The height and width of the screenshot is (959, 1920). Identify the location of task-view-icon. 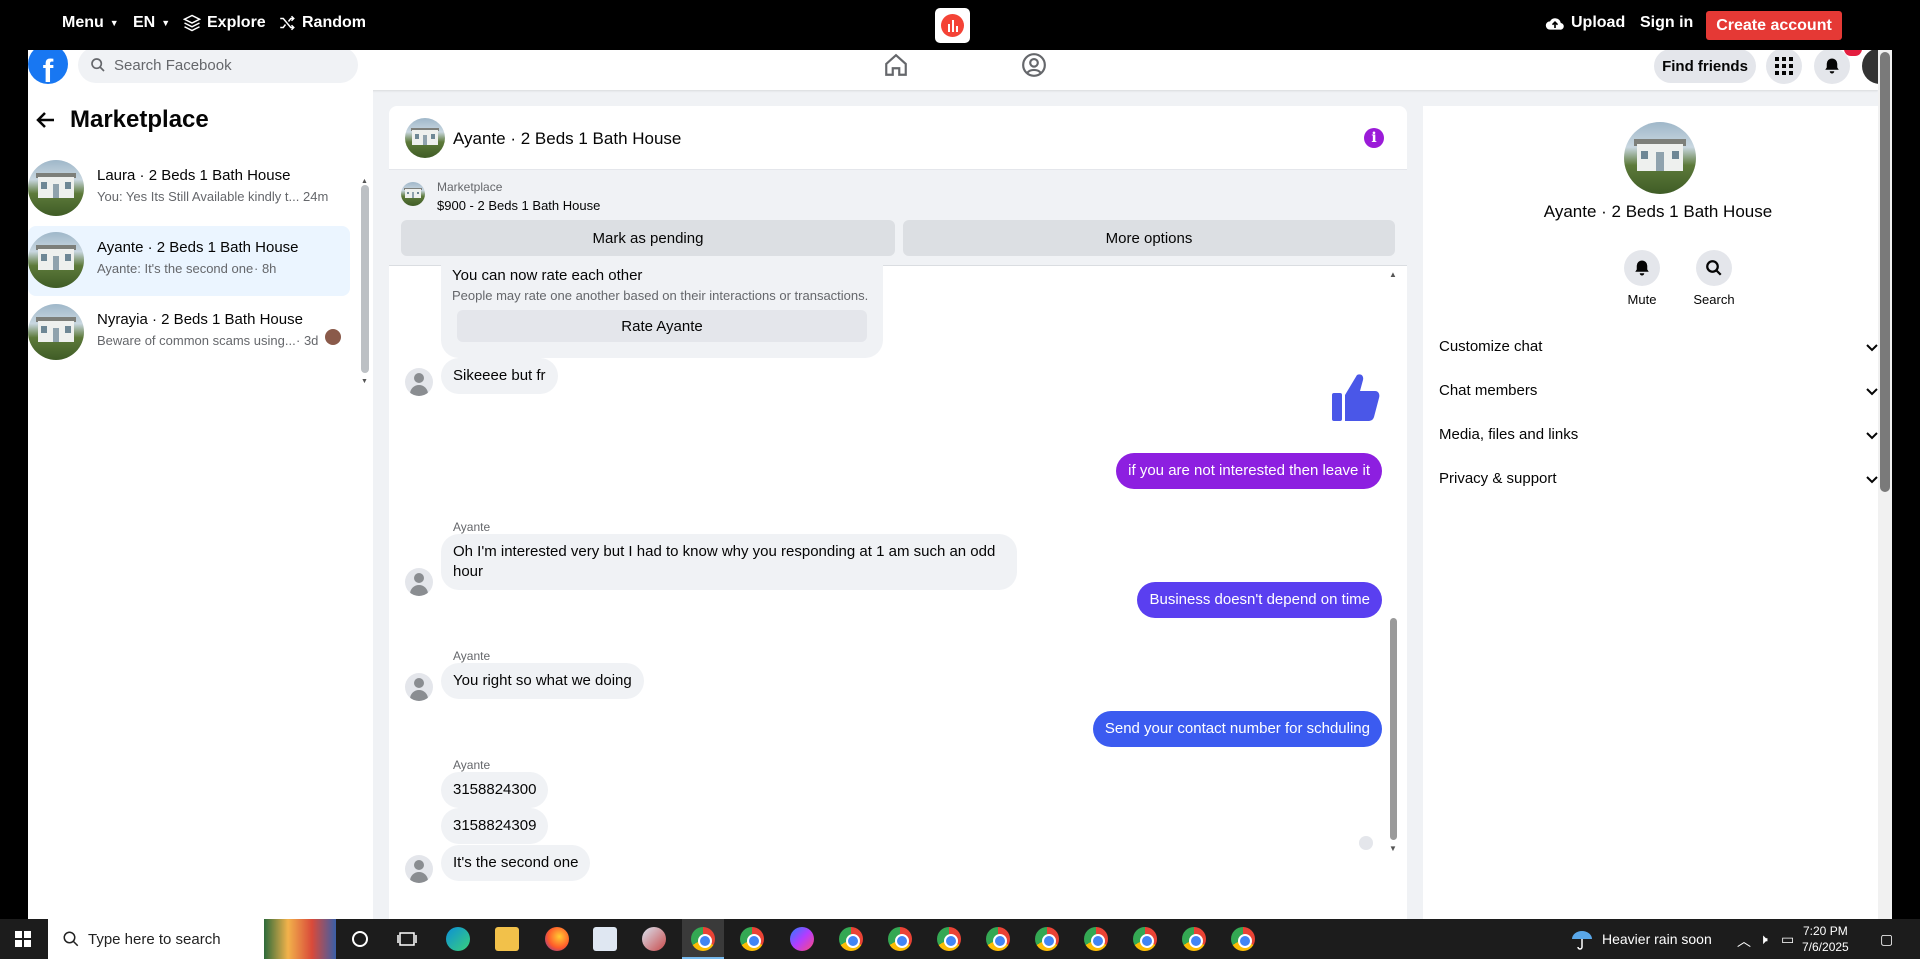
(407, 939).